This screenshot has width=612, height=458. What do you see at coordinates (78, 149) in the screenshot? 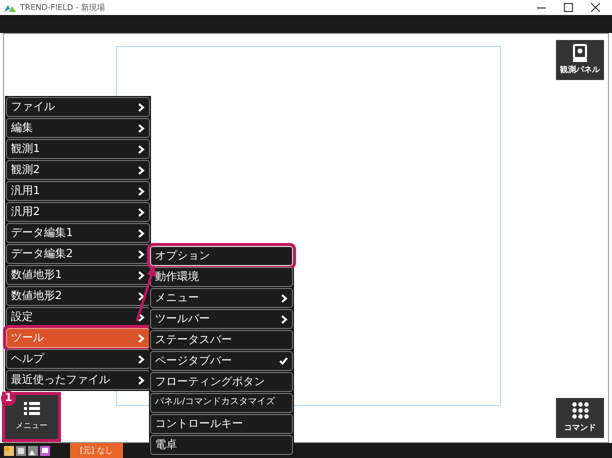
I see `menu-item: 観測1` at bounding box center [78, 149].